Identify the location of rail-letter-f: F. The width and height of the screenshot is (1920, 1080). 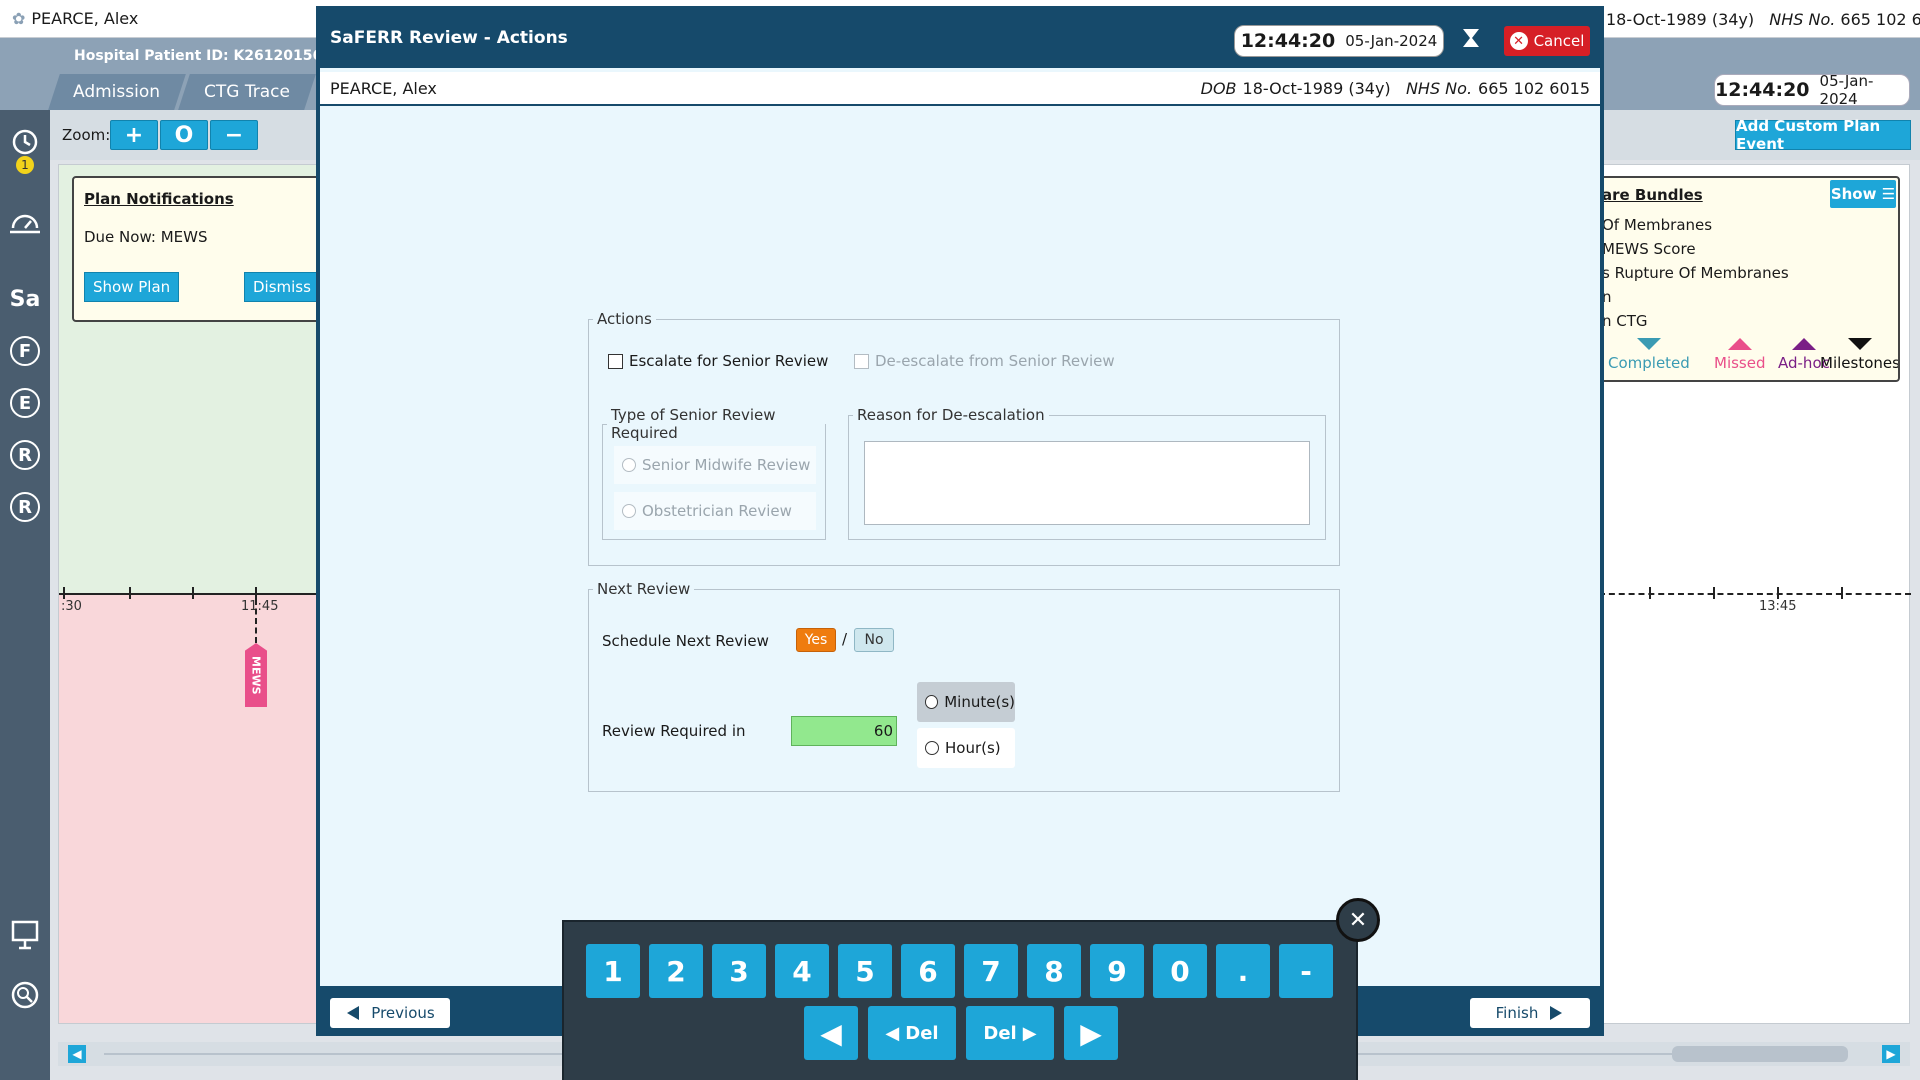
(25, 351).